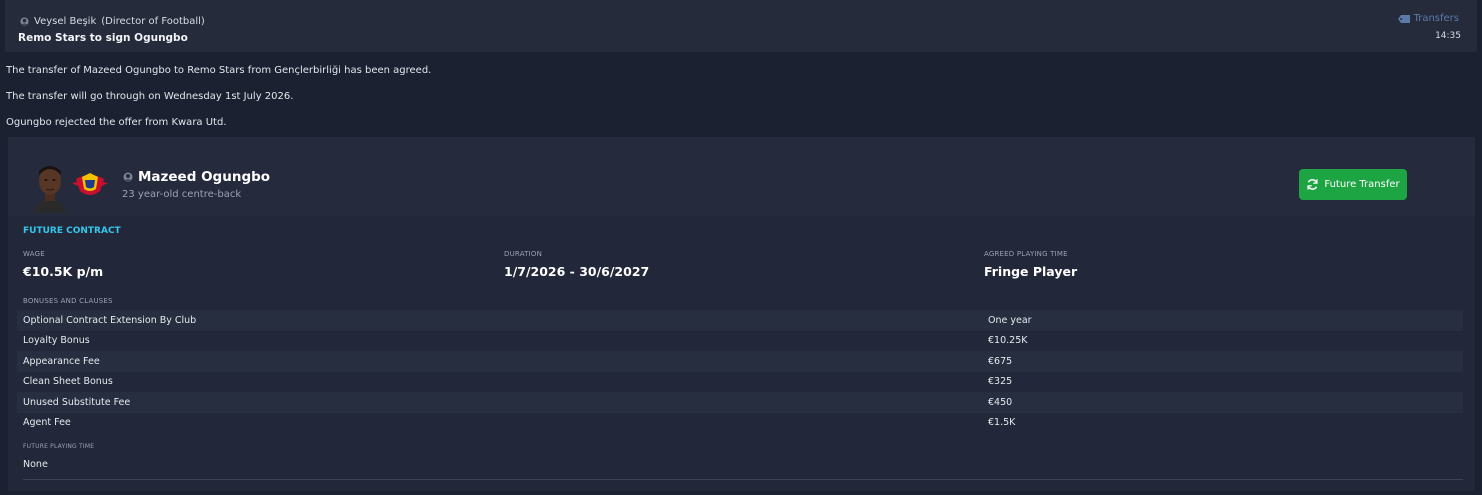  Describe the element at coordinates (577, 271) in the screenshot. I see `duration-value: 1/7/2026 - 30/6/2027` at that location.